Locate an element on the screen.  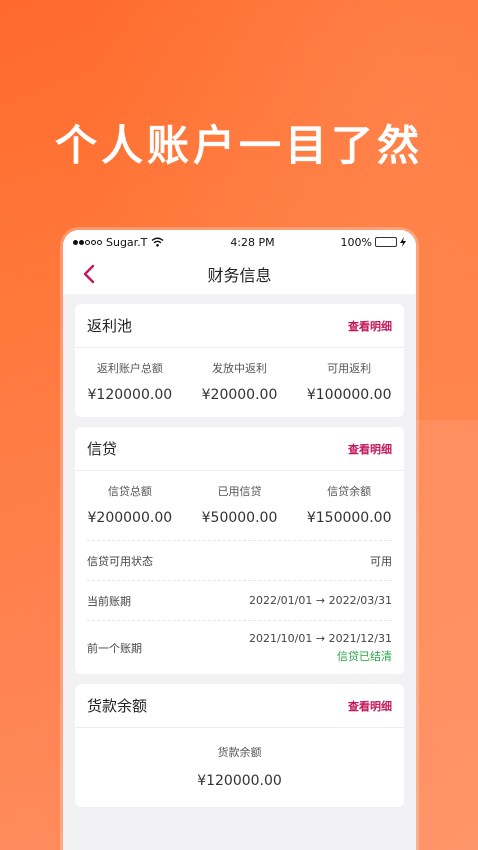
battery-icon is located at coordinates (386, 242).